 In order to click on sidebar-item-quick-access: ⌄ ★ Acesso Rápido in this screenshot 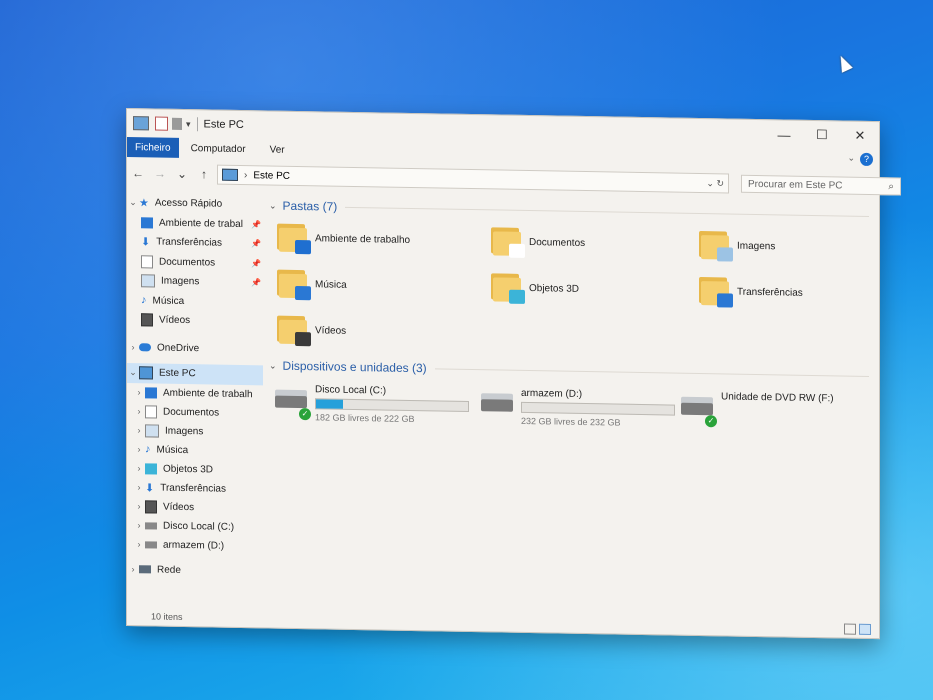, I will do `click(195, 204)`.